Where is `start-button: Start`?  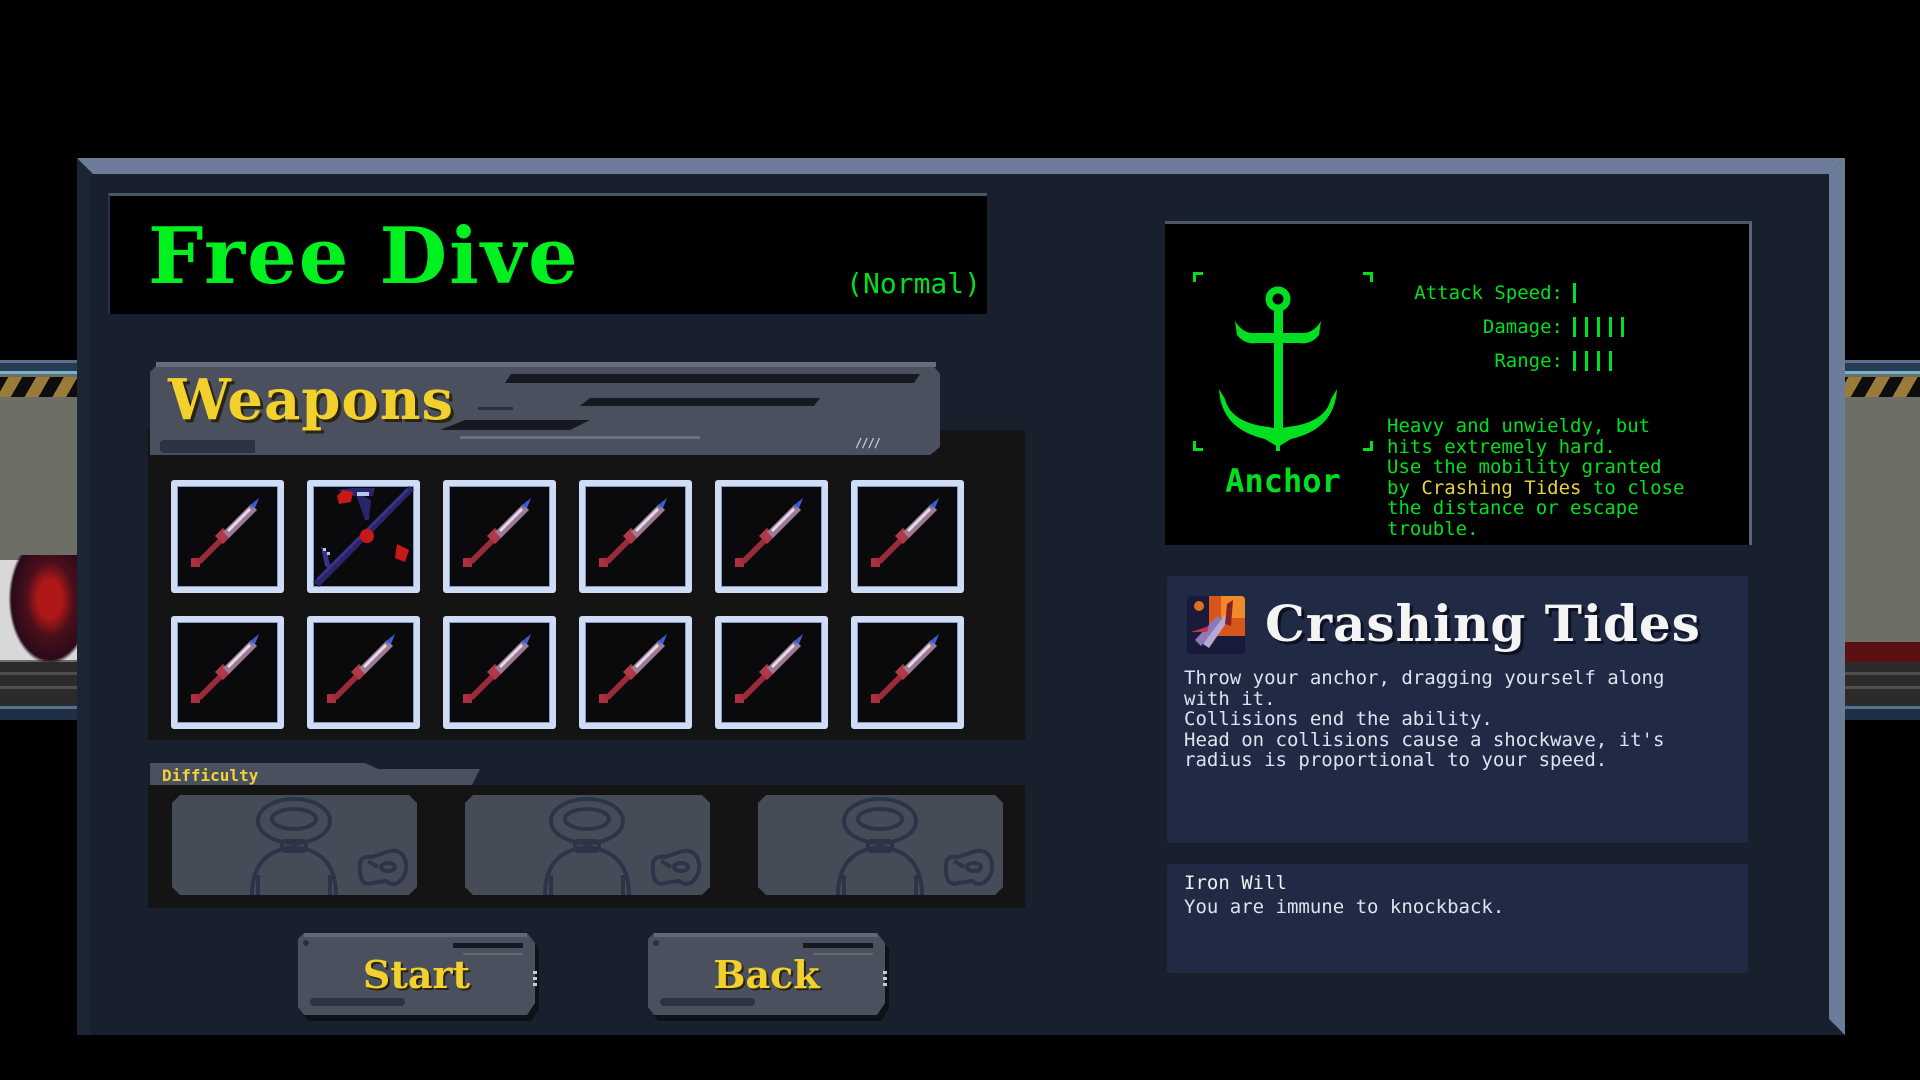 start-button: Start is located at coordinates (416, 974).